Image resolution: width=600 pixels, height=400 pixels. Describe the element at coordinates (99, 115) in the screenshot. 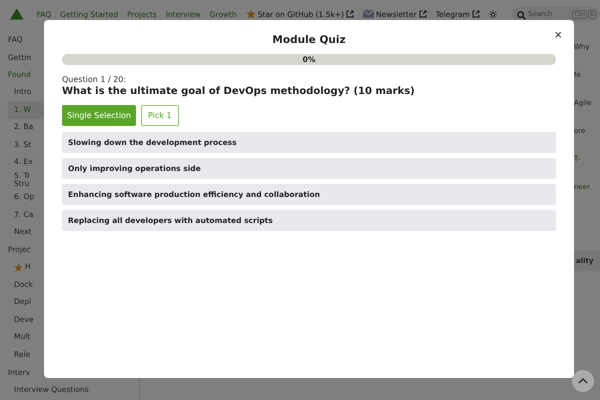

I see `tag: Single Selection` at that location.